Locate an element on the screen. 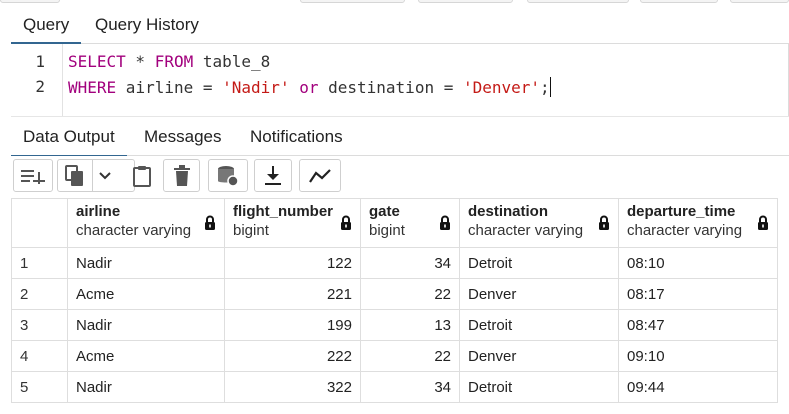  cell-gate: 13 is located at coordinates (410, 325).